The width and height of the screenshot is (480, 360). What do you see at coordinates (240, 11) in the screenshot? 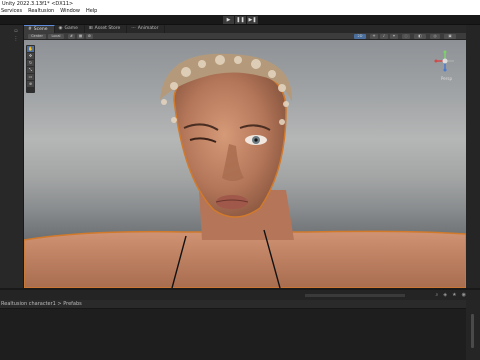
I see `menu-bar: Services Realtusion Window Help` at bounding box center [240, 11].